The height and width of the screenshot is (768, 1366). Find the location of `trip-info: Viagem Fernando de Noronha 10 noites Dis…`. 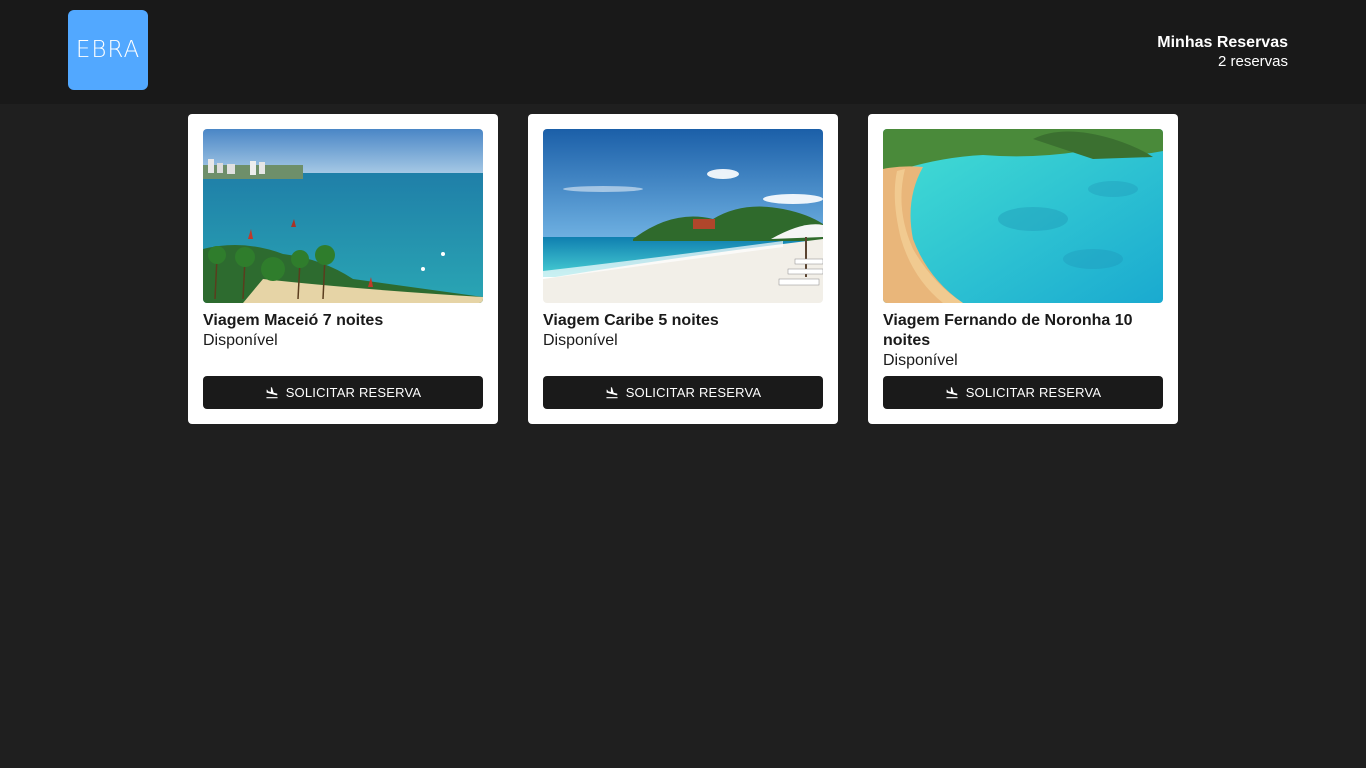

trip-info: Viagem Fernando de Noronha 10 noites Dis… is located at coordinates (1023, 340).